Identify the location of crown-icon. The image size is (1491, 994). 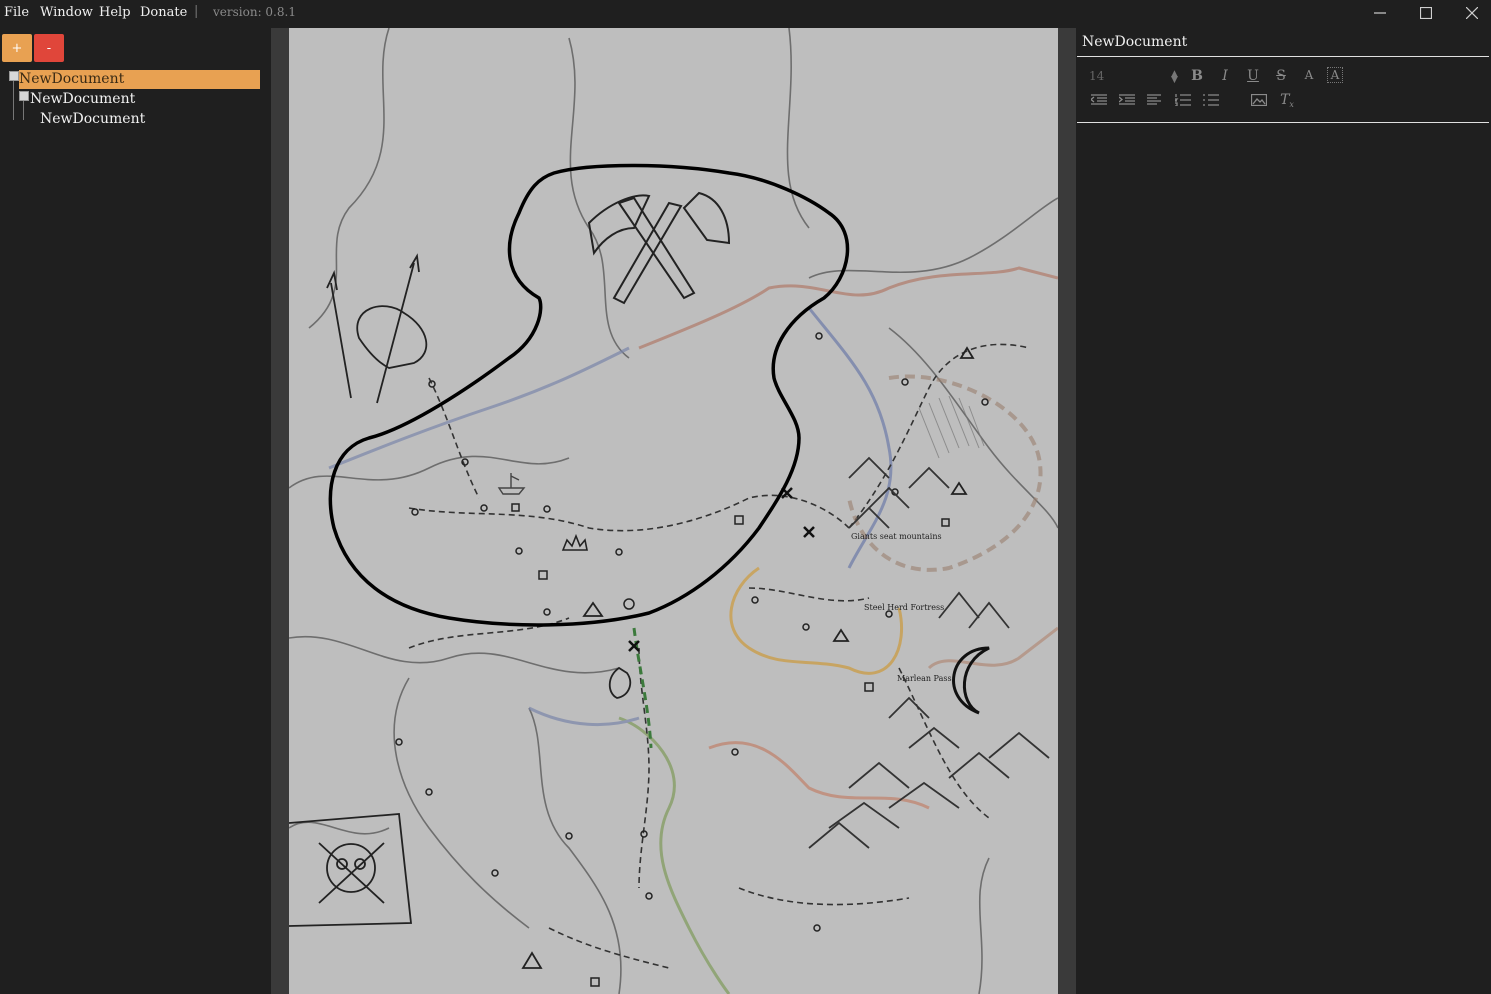
(574, 542).